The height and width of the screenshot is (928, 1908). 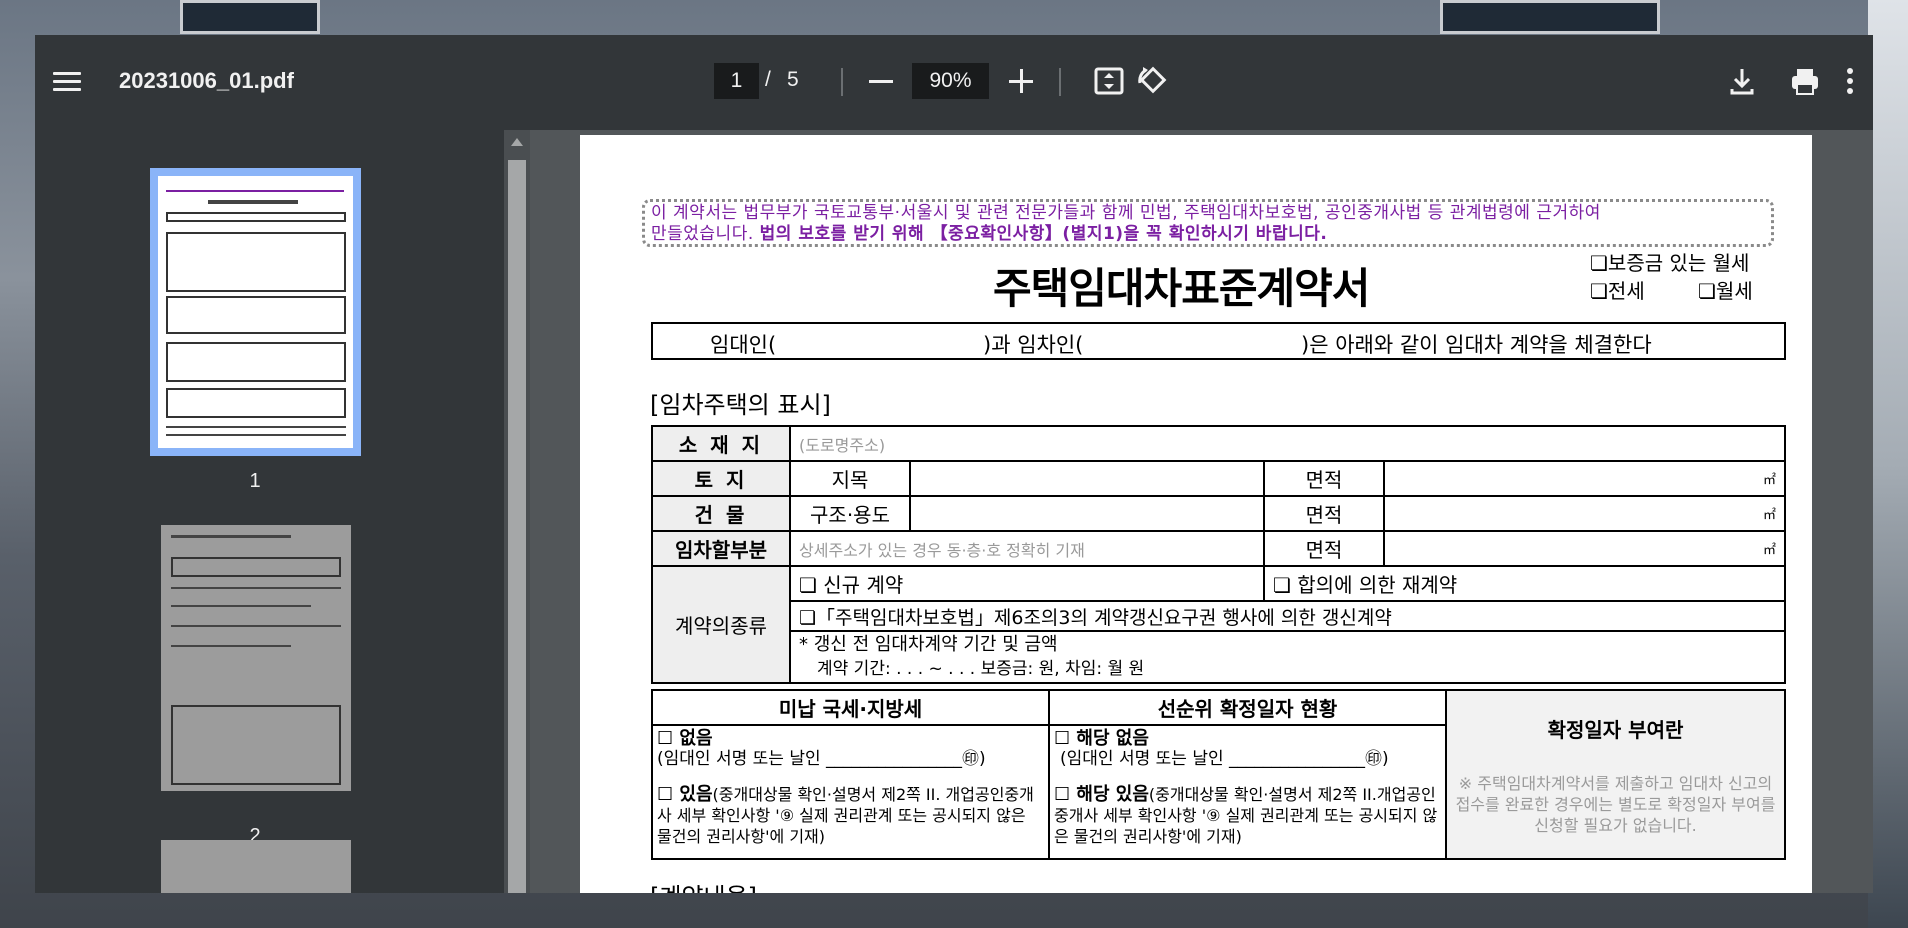 What do you see at coordinates (1584, 548) in the screenshot?
I see `rent-area-field: ㎡` at bounding box center [1584, 548].